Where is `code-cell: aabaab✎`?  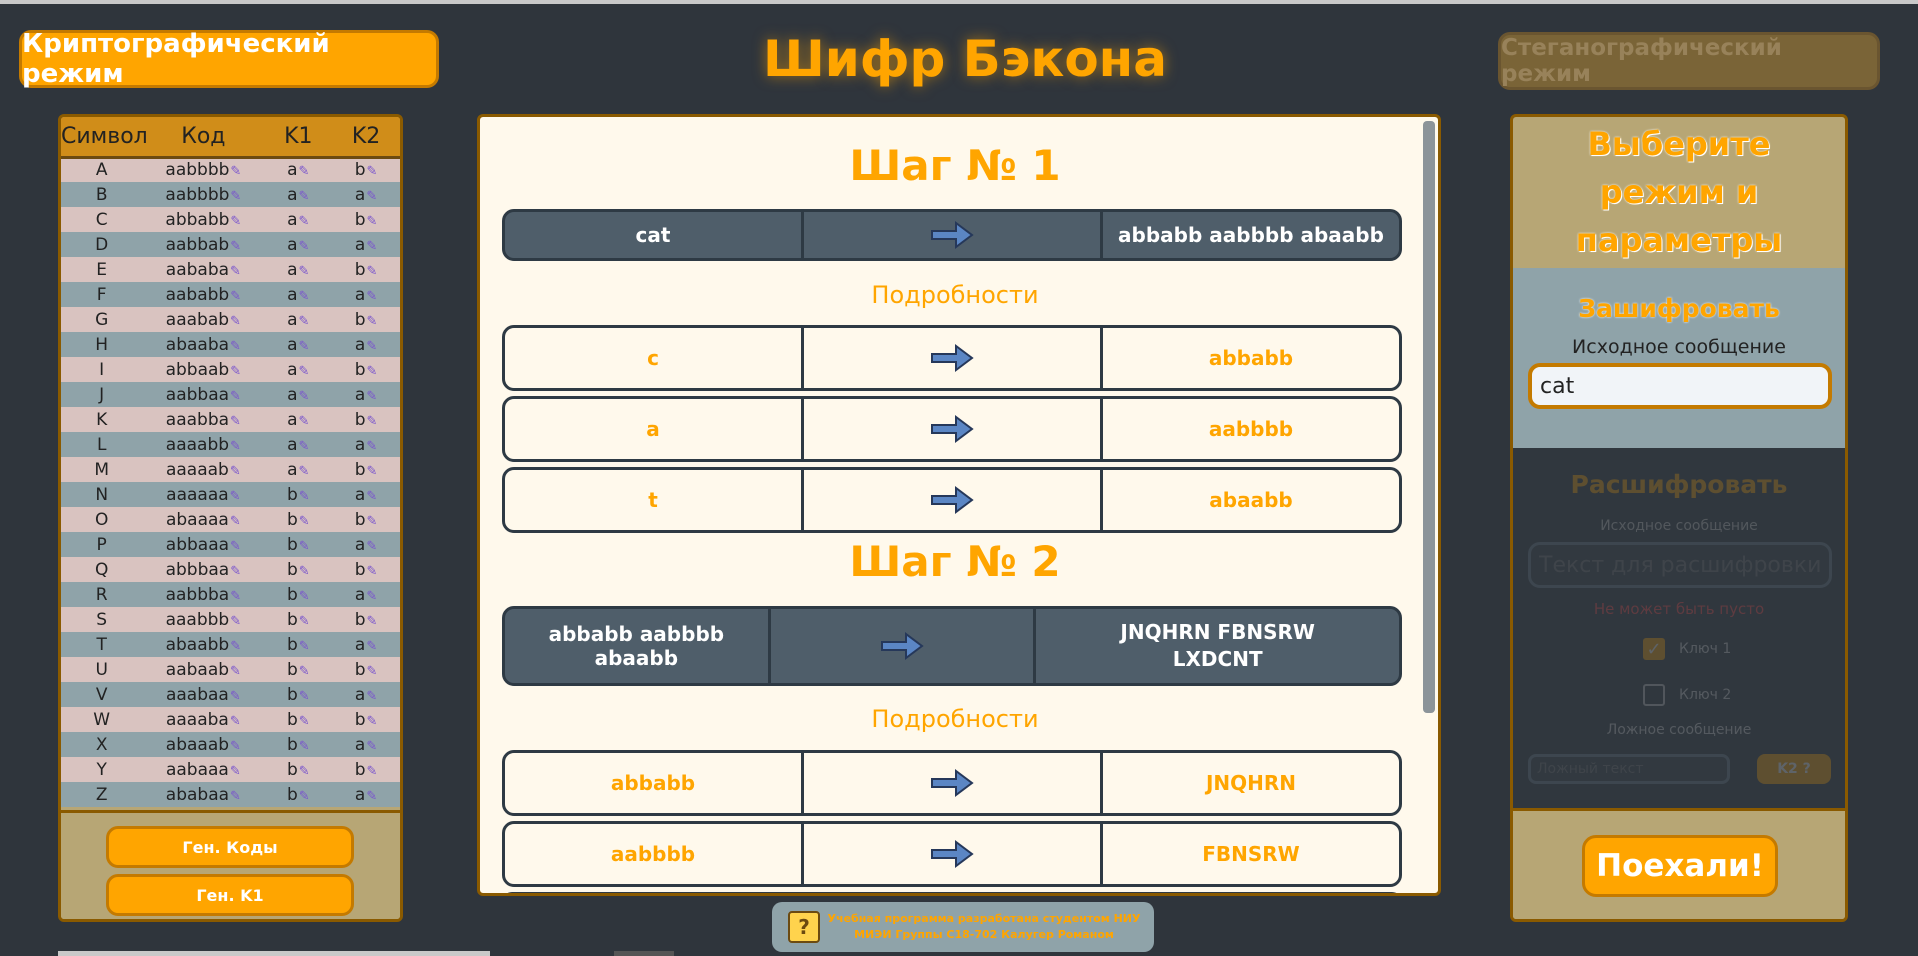 code-cell: aabaab✎ is located at coordinates (203, 669).